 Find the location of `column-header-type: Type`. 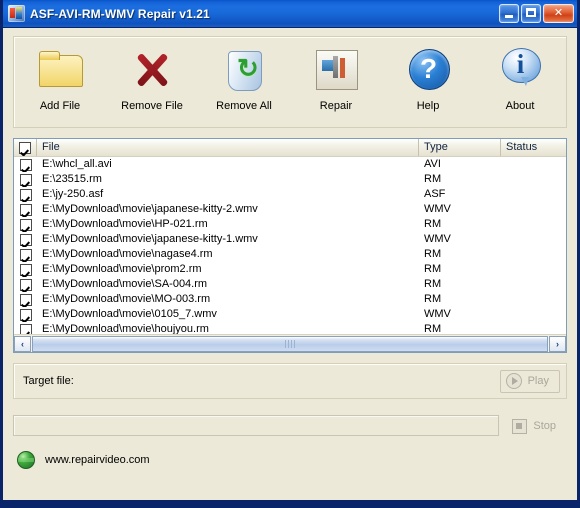

column-header-type: Type is located at coordinates (460, 147).